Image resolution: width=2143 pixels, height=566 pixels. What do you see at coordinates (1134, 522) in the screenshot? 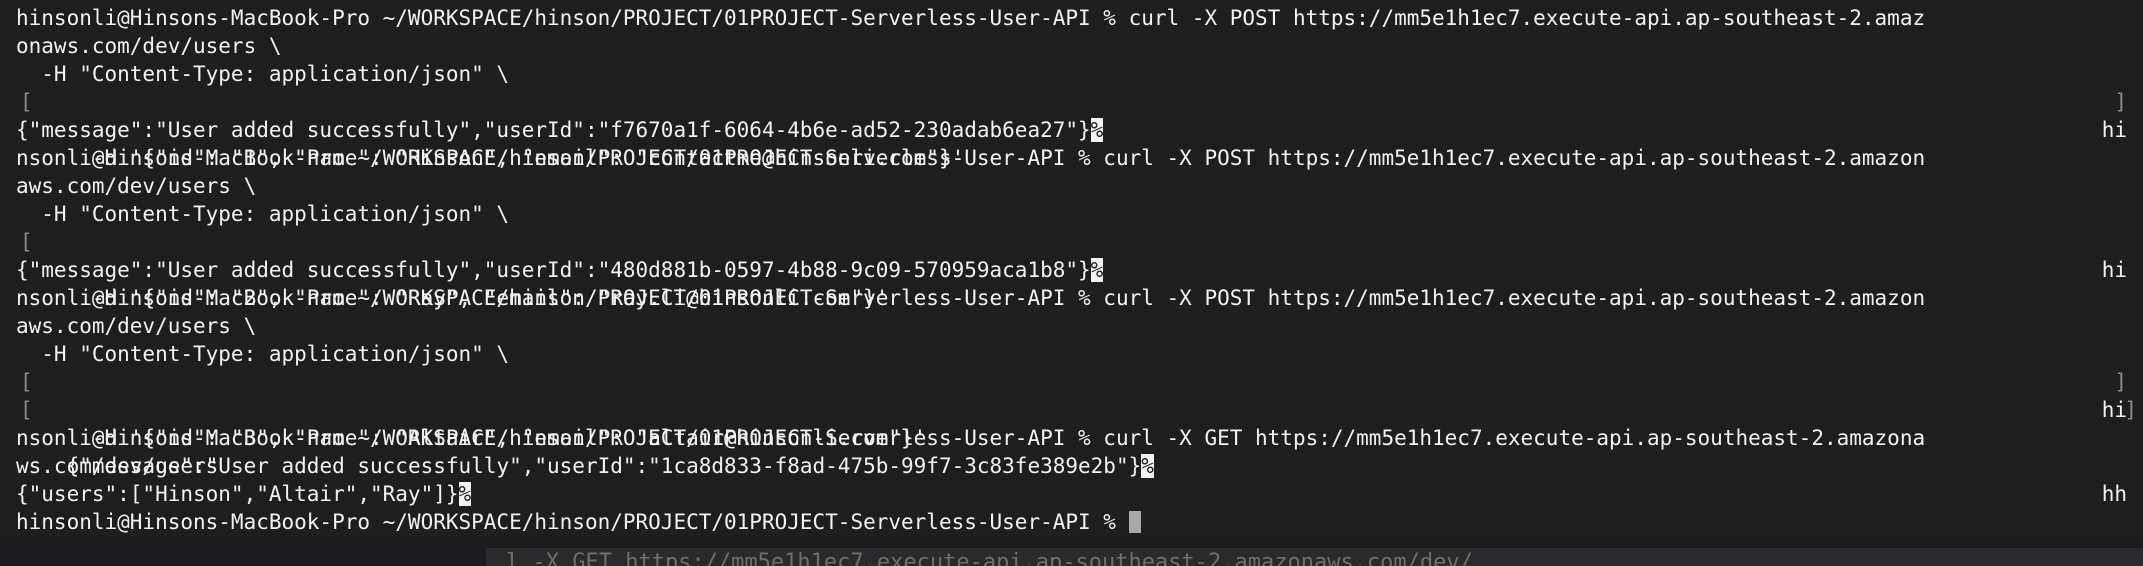
I see `text-cursor` at bounding box center [1134, 522].